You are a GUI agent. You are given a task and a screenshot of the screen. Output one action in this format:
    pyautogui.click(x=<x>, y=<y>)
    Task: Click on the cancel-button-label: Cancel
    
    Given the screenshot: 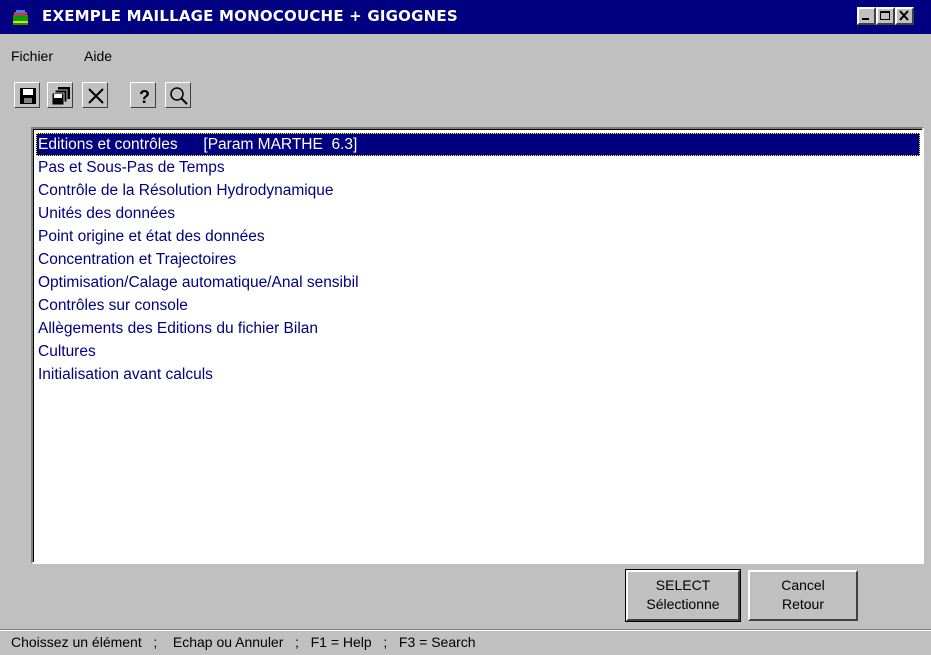 What is the action you would take?
    pyautogui.click(x=803, y=585)
    